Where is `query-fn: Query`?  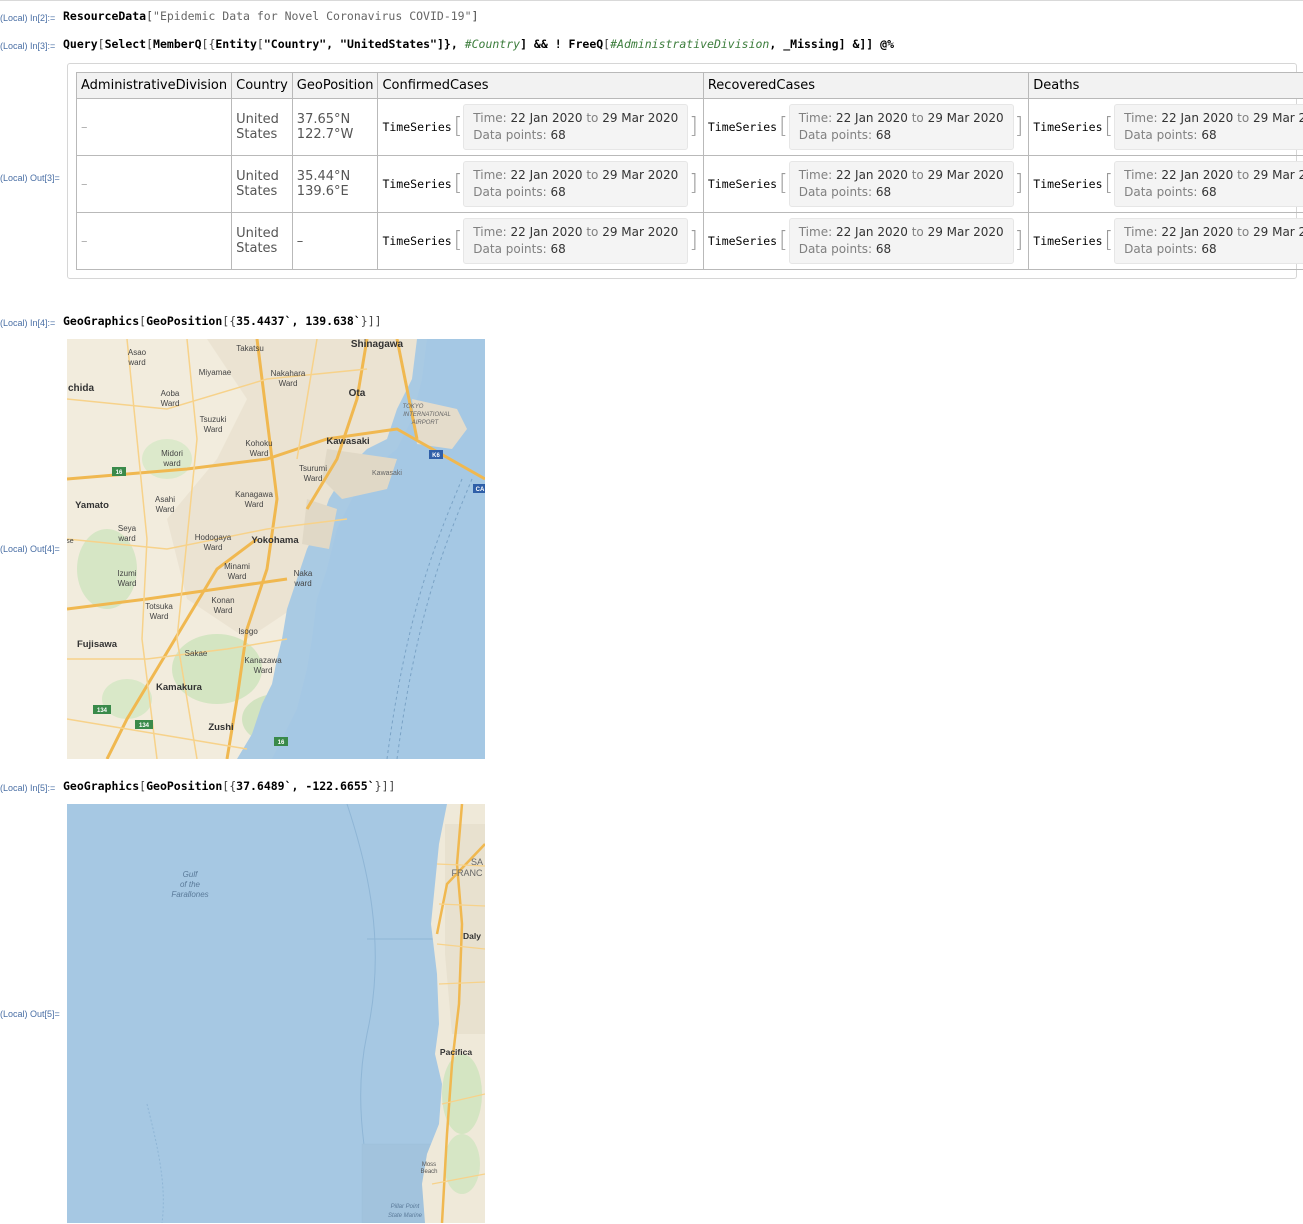
query-fn: Query is located at coordinates (80, 44).